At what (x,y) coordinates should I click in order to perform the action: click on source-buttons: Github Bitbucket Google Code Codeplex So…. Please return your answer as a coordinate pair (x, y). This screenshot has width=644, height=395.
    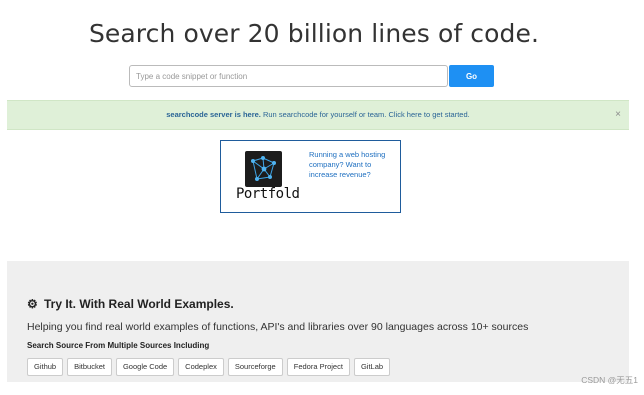
    Looking at the image, I should click on (210, 367).